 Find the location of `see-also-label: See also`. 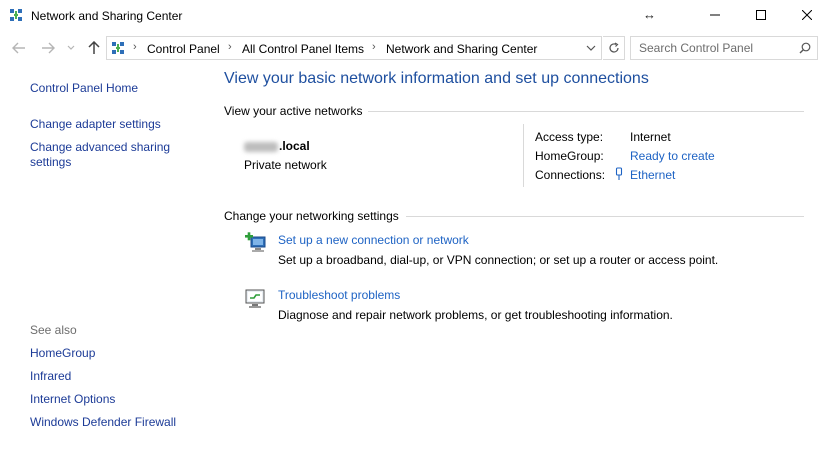

see-also-label: See also is located at coordinates (53, 330).